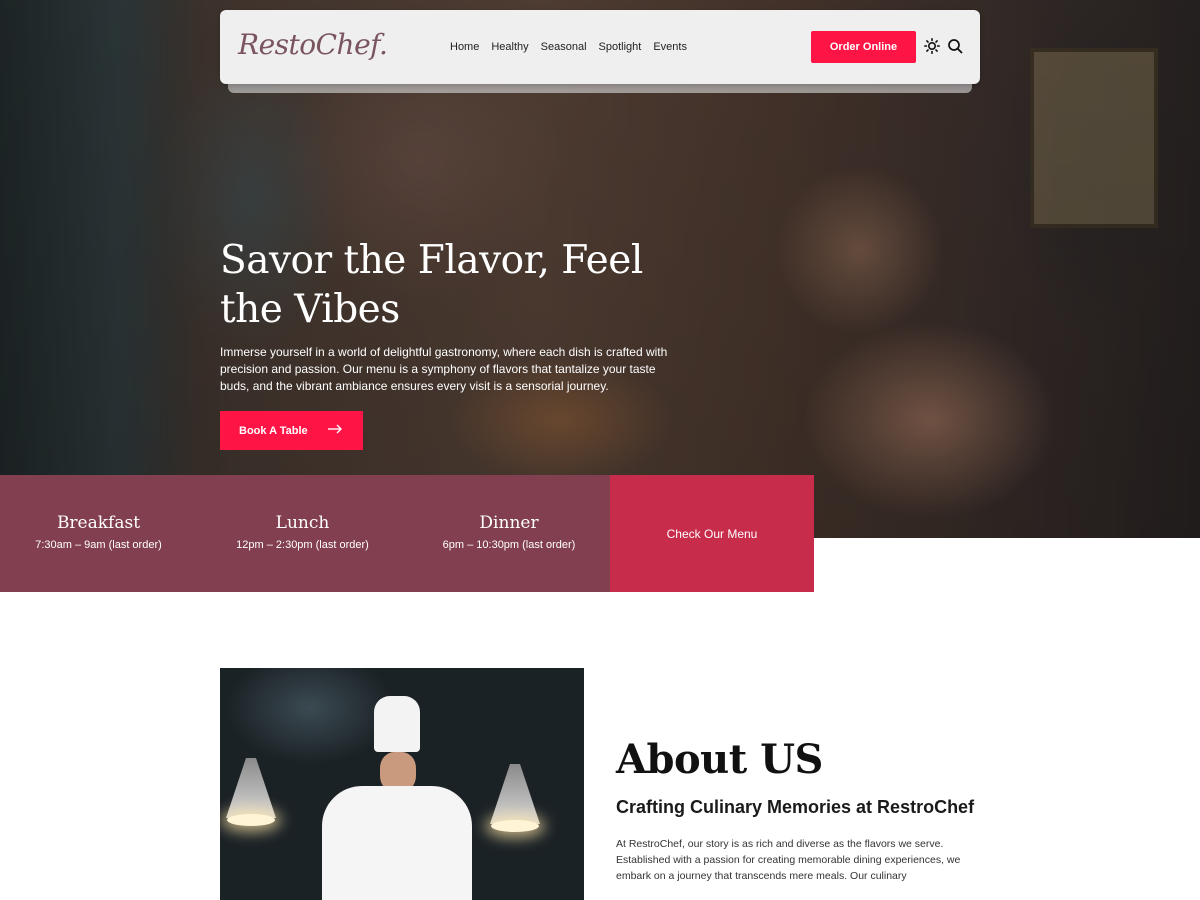  I want to click on hours-label: Breakfast, so click(98, 523).